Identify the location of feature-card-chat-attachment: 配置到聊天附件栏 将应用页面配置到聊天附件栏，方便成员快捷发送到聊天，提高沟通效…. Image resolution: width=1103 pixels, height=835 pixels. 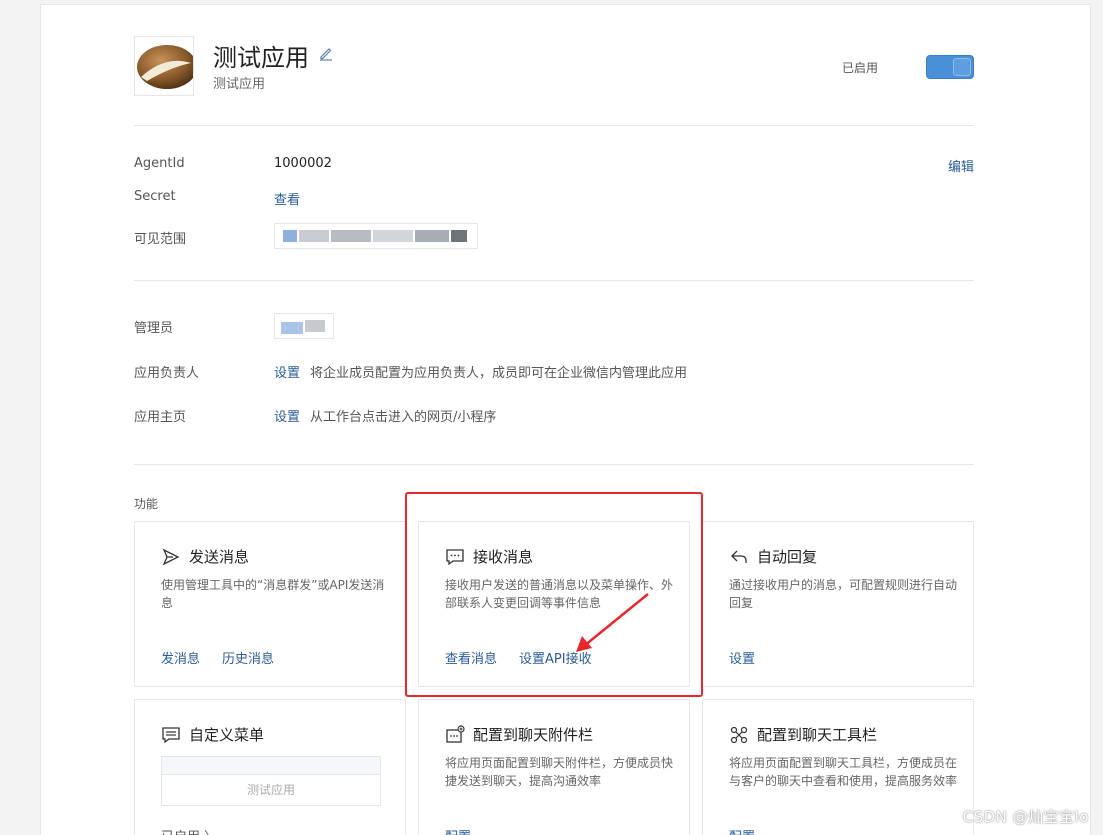
(554, 767).